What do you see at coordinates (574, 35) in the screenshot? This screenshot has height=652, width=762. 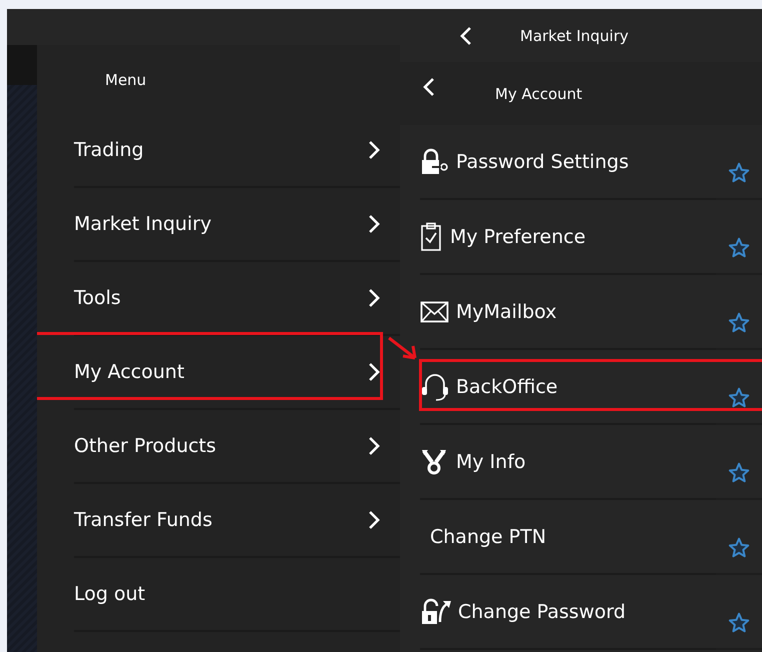 I see `breadcrumb-title: Market Inquiry` at bounding box center [574, 35].